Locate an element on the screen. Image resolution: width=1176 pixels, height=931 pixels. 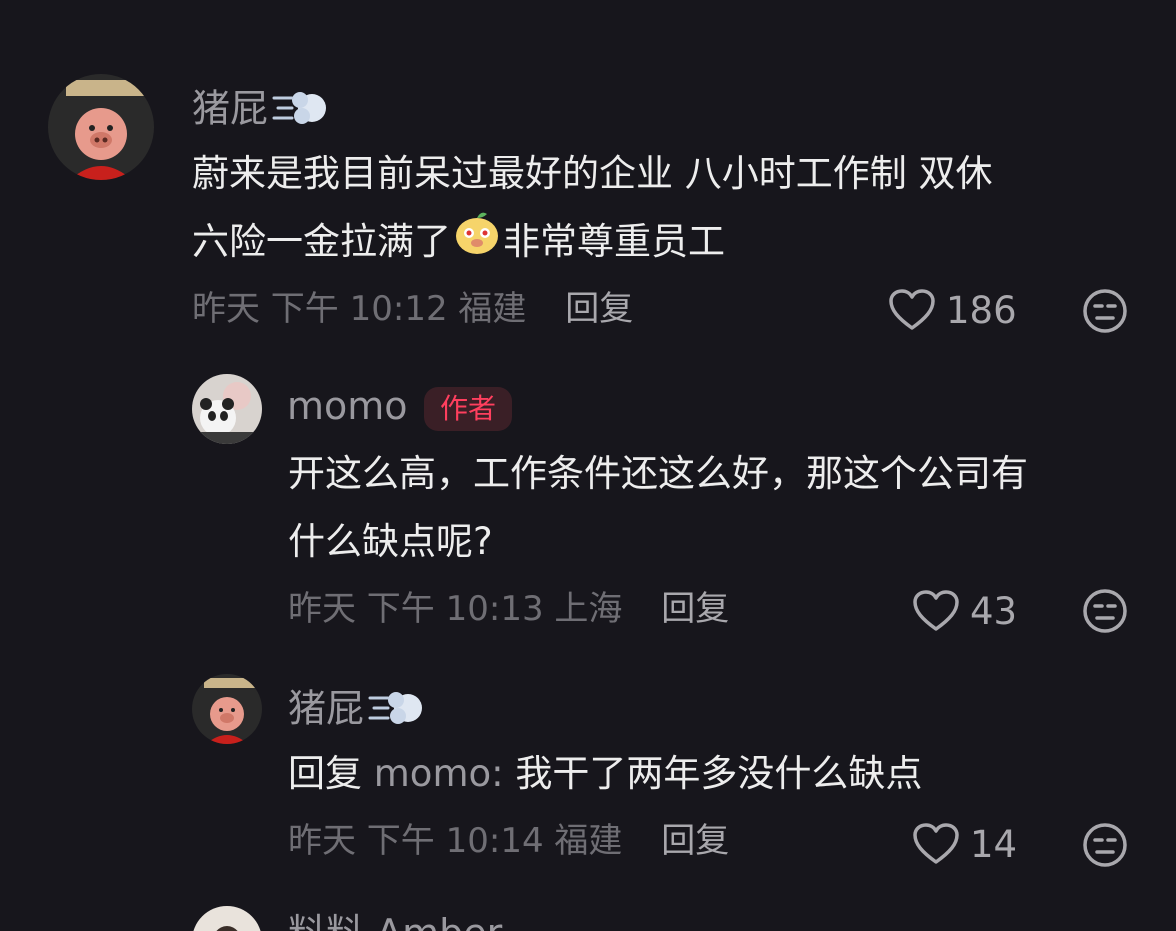
comment-meta: 昨天 下午 10:14 福建 回复 is located at coordinates (508, 841).